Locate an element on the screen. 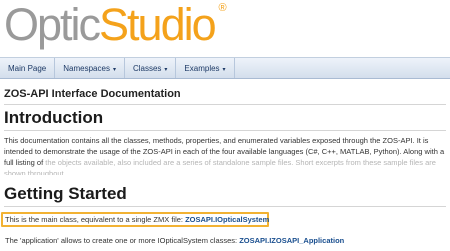  top-navbar: Main Page Namespaces ▾ Classes ▾ Examples ▾ is located at coordinates (225, 68).